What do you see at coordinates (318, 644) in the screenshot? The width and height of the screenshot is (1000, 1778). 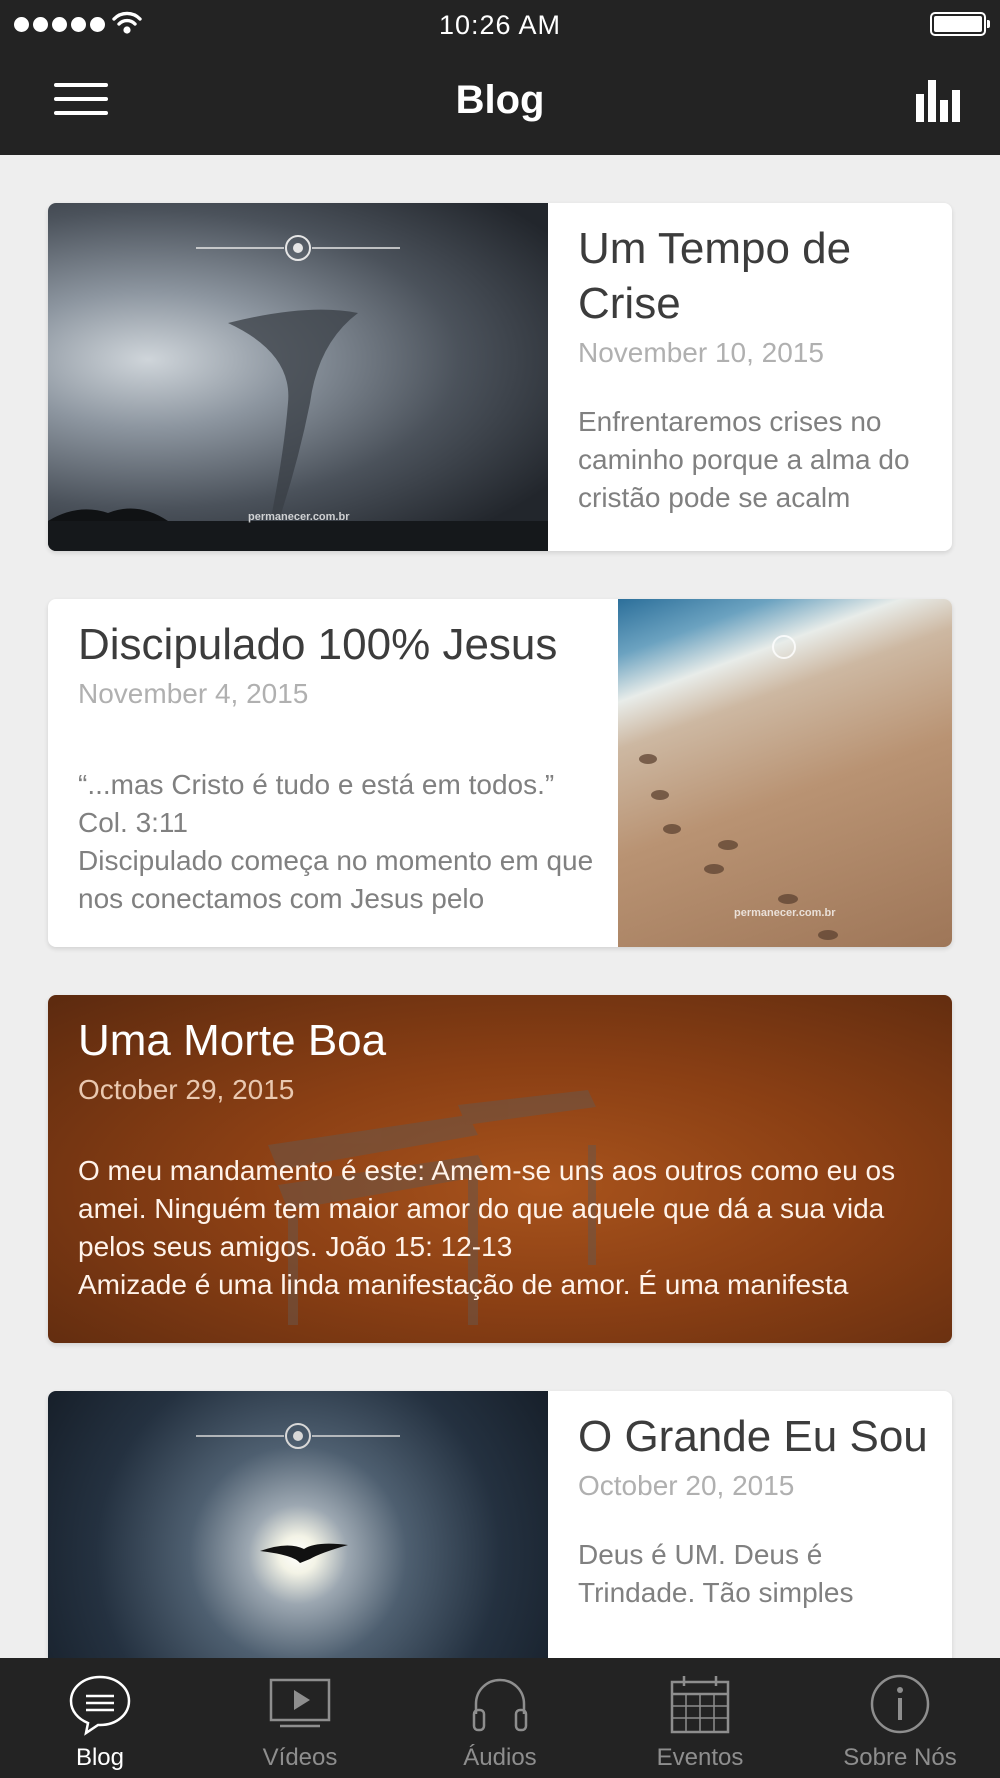 I see `post-title: Discipulado 100% Jesus` at bounding box center [318, 644].